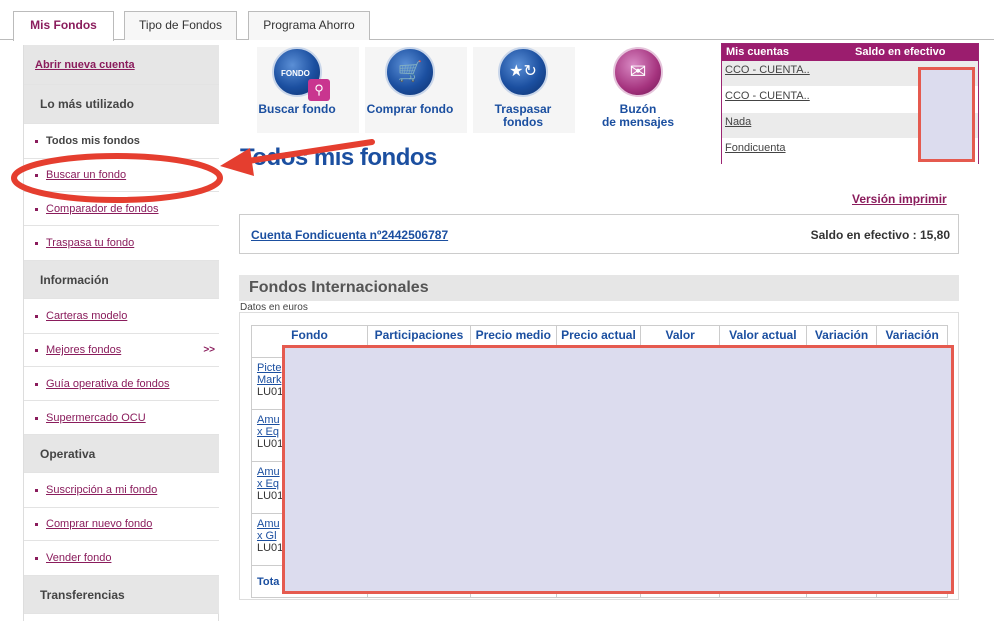 The width and height of the screenshot is (994, 621). What do you see at coordinates (523, 72) in the screenshot?
I see `transfer-stars-icon: ★↻` at bounding box center [523, 72].